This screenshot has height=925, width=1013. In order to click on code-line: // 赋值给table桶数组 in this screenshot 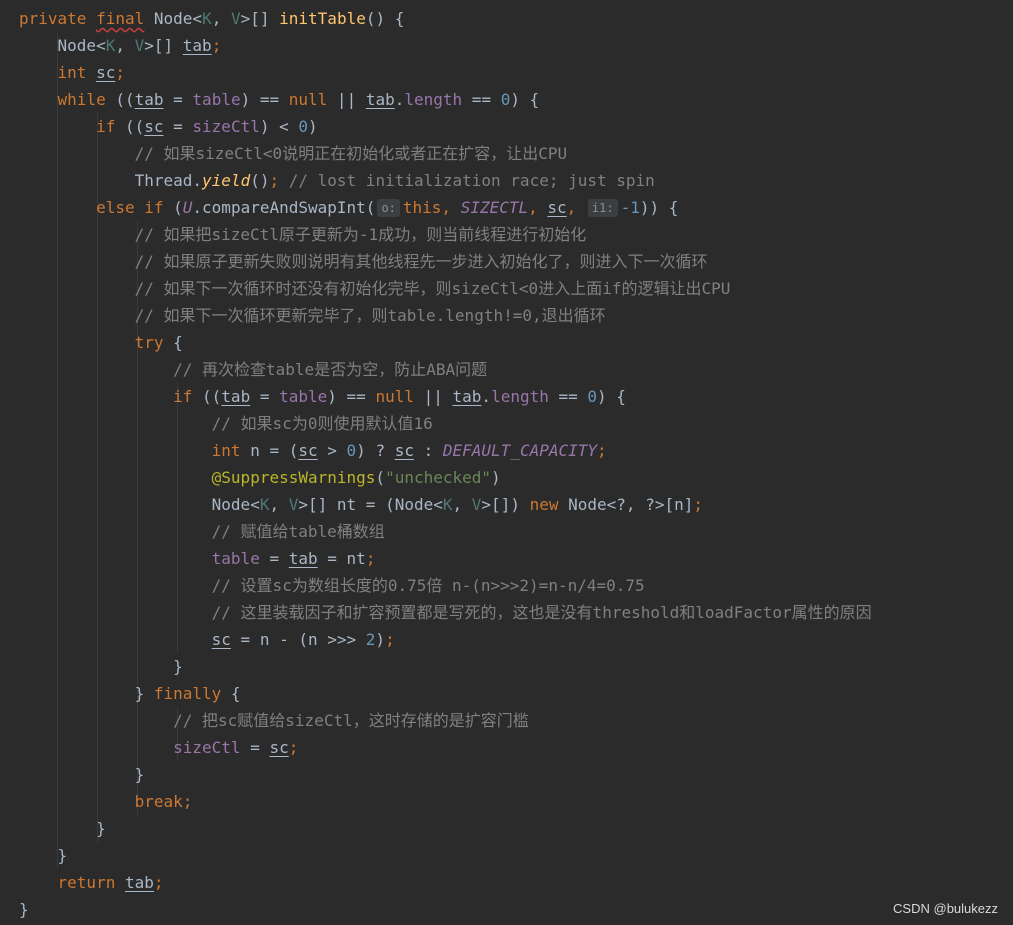, I will do `click(506, 531)`.